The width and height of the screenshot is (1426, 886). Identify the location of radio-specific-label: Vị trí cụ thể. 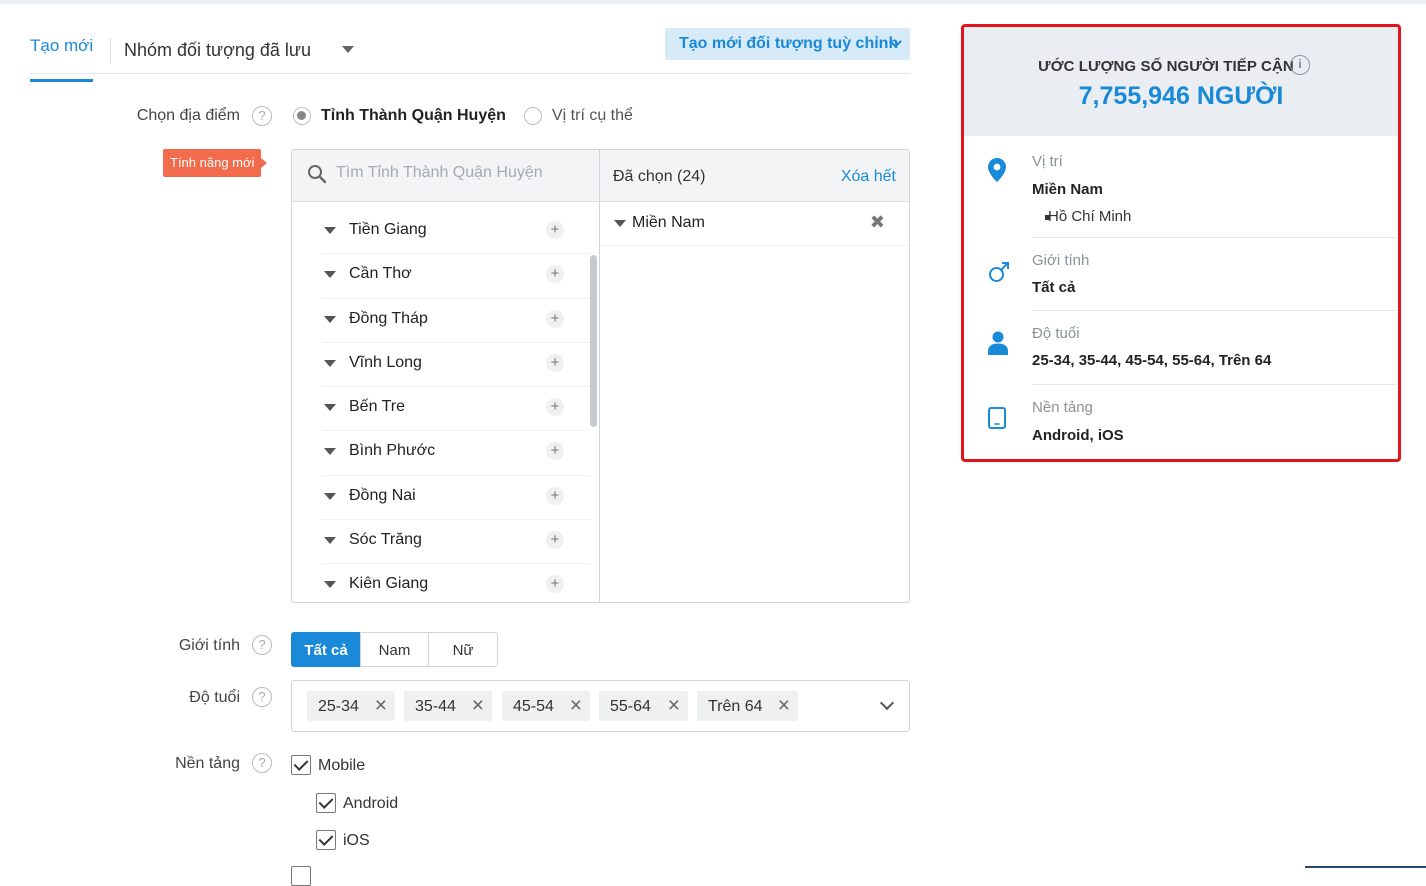
(592, 115).